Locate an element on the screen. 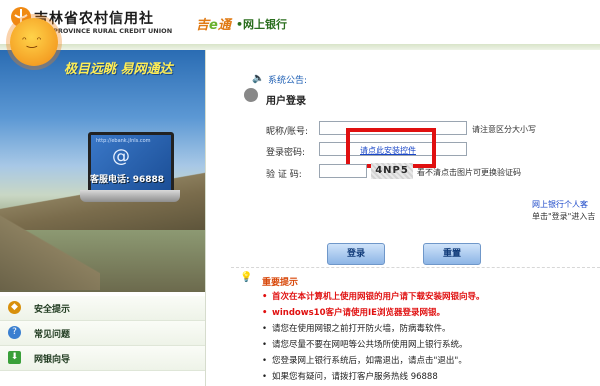  menu-item-security-tips: ◆ 安全提示 is located at coordinates (102, 308).